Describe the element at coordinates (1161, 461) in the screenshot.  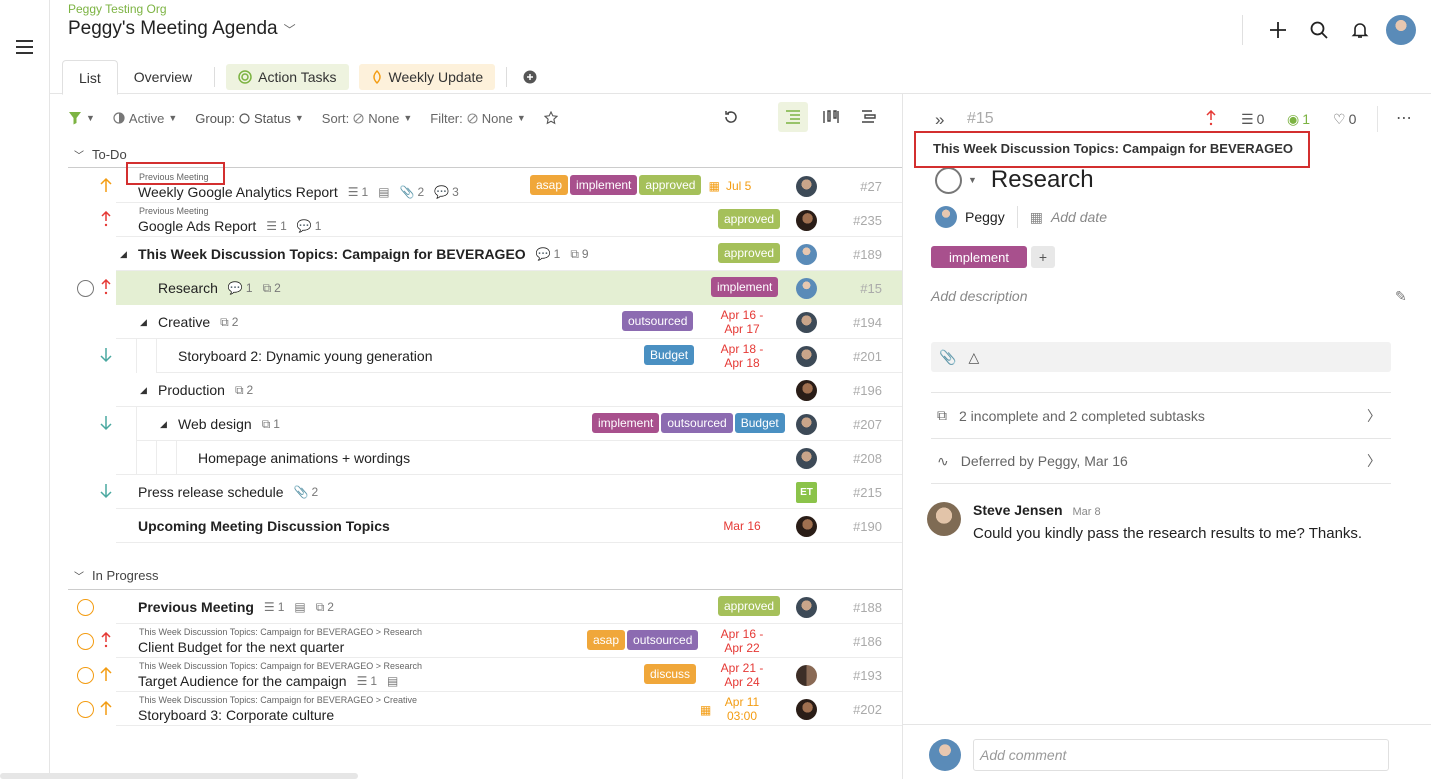
I see `activity-summary: ∿ Deferred by Peggy, Mar 16 〉` at that location.